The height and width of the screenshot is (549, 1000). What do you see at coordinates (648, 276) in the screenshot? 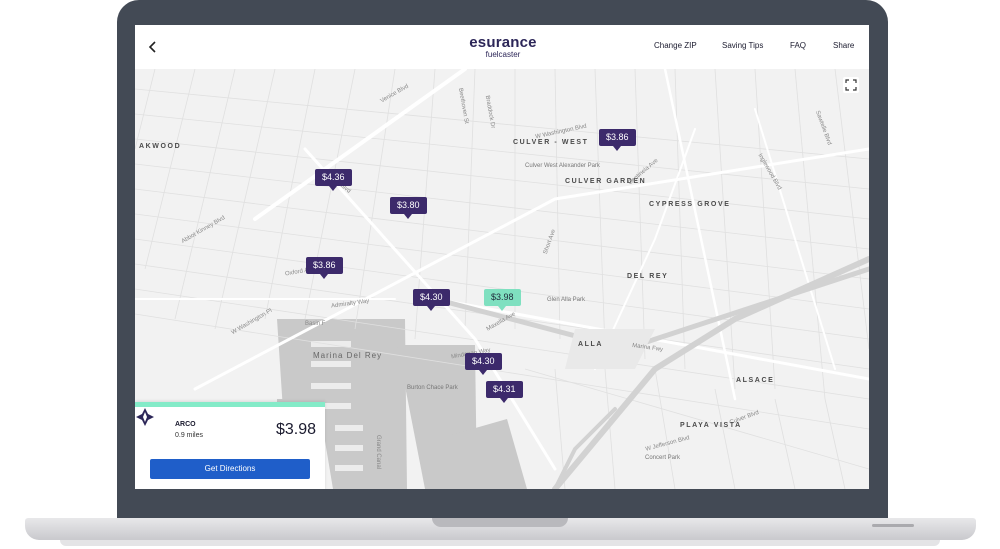
I see `neighborhood-label: DEL REY` at bounding box center [648, 276].